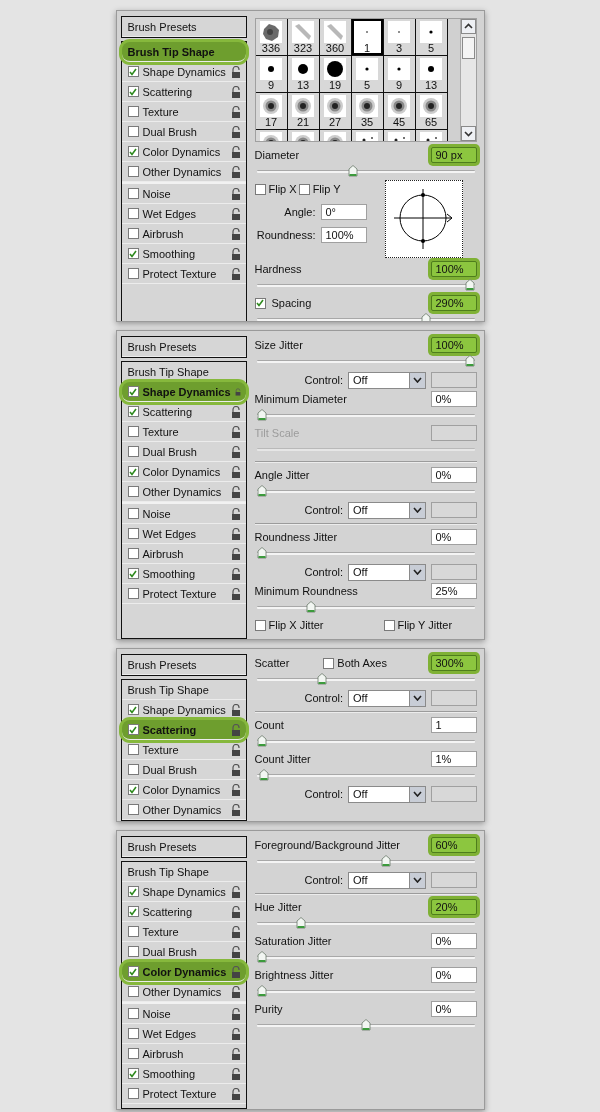  Describe the element at coordinates (431, 111) in the screenshot. I see `brush-tip: 65` at that location.